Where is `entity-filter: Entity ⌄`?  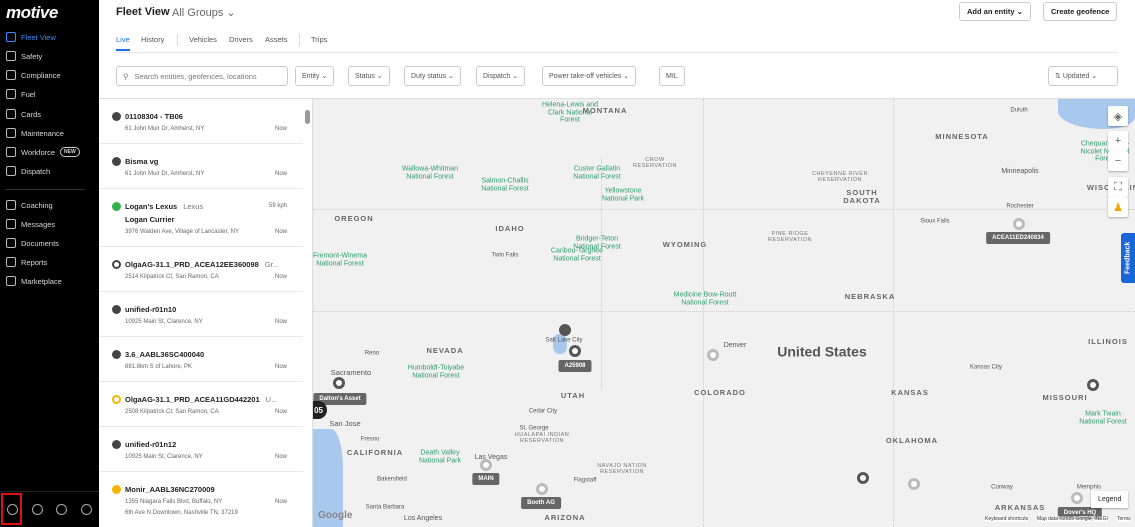 entity-filter: Entity ⌄ is located at coordinates (315, 76).